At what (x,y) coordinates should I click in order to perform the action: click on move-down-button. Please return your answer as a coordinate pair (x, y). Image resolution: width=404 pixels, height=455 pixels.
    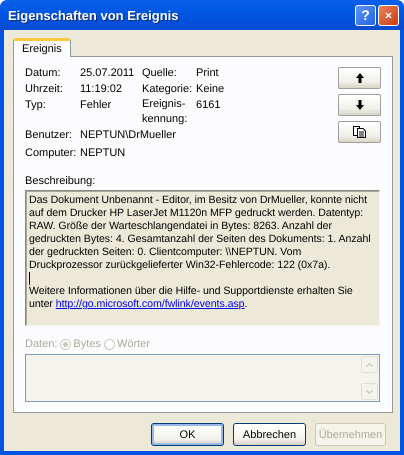
    Looking at the image, I should click on (359, 105).